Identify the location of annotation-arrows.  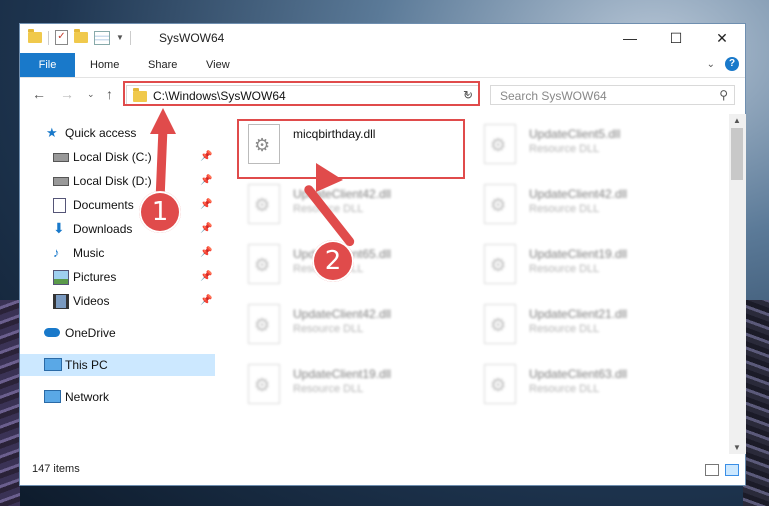
(252, 177).